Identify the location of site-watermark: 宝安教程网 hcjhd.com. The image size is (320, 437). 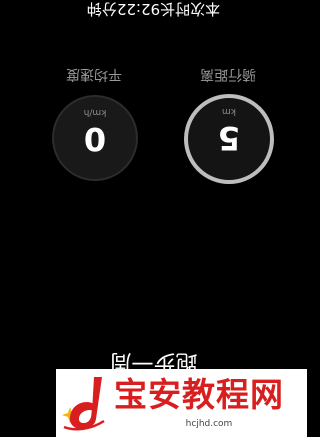
(181, 403).